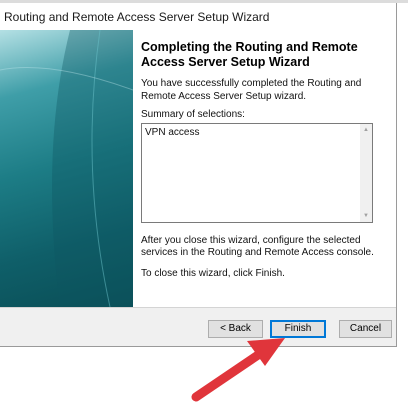 This screenshot has height=406, width=408. What do you see at coordinates (238, 370) in the screenshot?
I see `red-arrow-icon` at bounding box center [238, 370].